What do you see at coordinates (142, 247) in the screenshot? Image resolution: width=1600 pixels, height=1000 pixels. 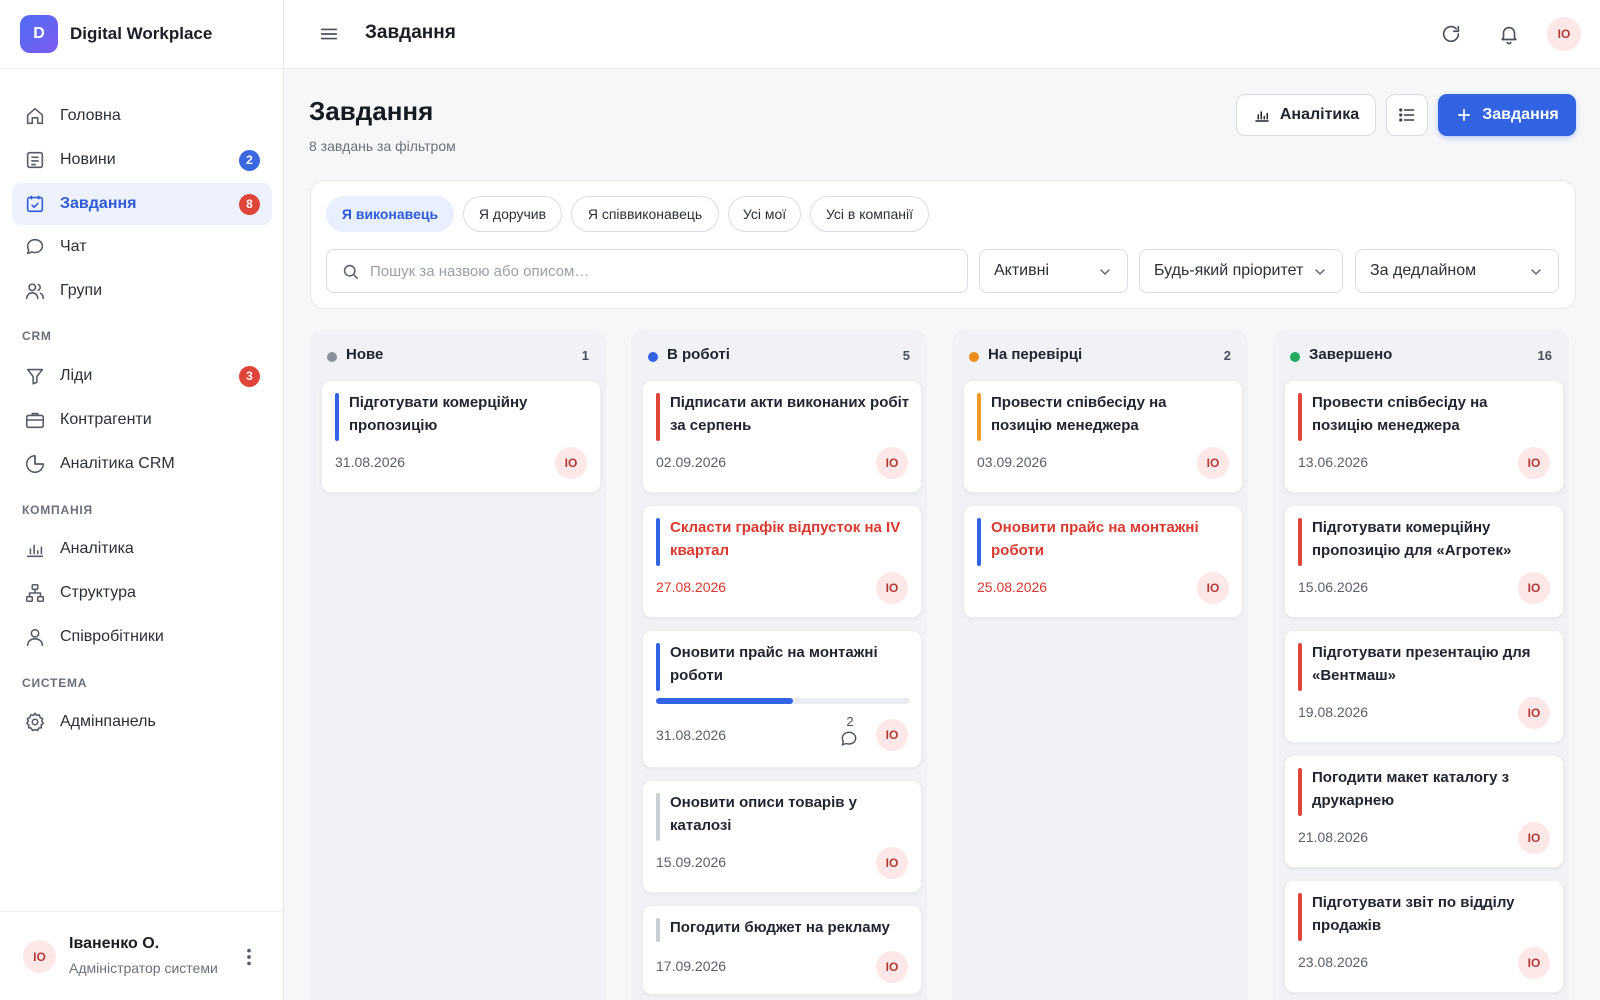 I see `sidebar-item-chat: Чат` at bounding box center [142, 247].